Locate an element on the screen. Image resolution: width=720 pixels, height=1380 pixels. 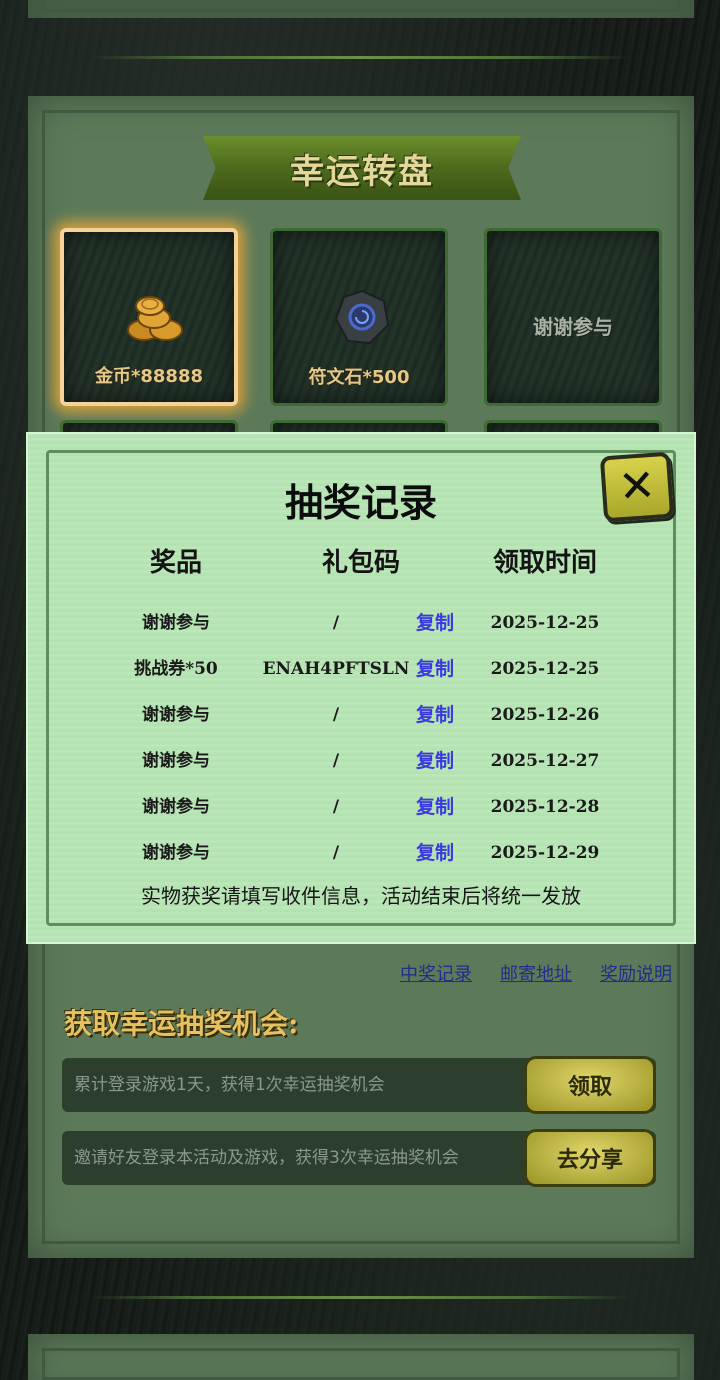
prize-tile-gold: 金币*88888 is located at coordinates (149, 317).